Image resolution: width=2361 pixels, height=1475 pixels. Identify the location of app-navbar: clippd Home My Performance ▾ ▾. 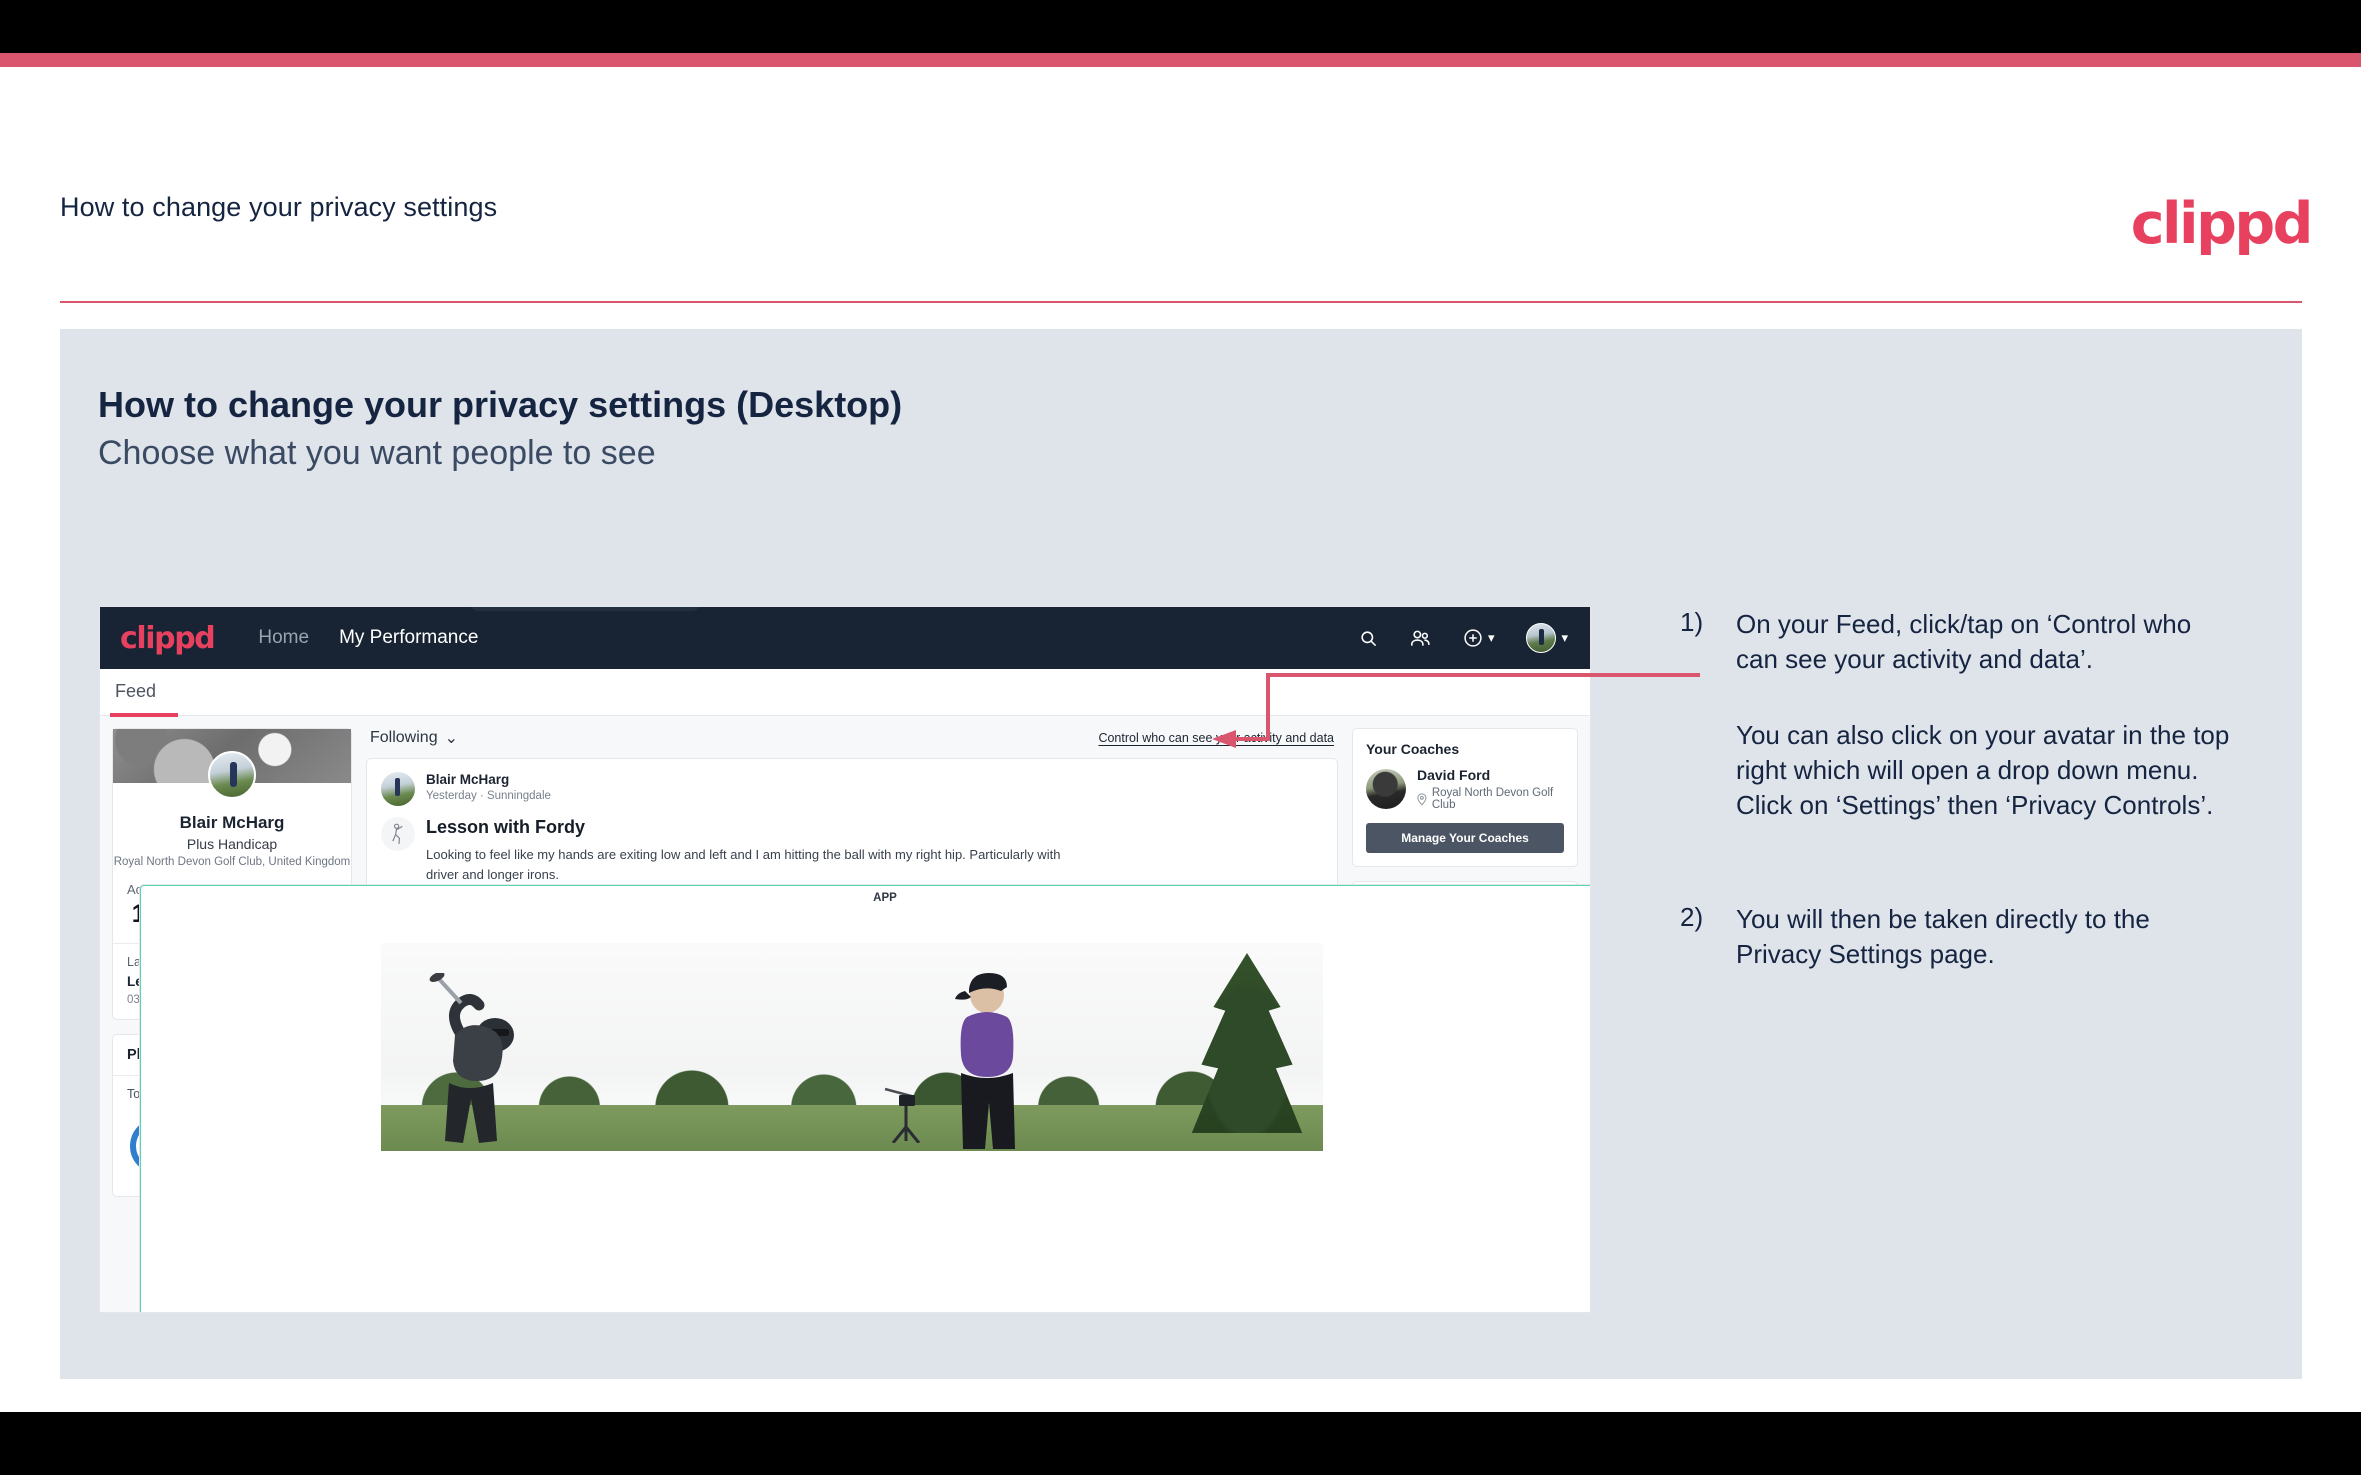
(845, 638).